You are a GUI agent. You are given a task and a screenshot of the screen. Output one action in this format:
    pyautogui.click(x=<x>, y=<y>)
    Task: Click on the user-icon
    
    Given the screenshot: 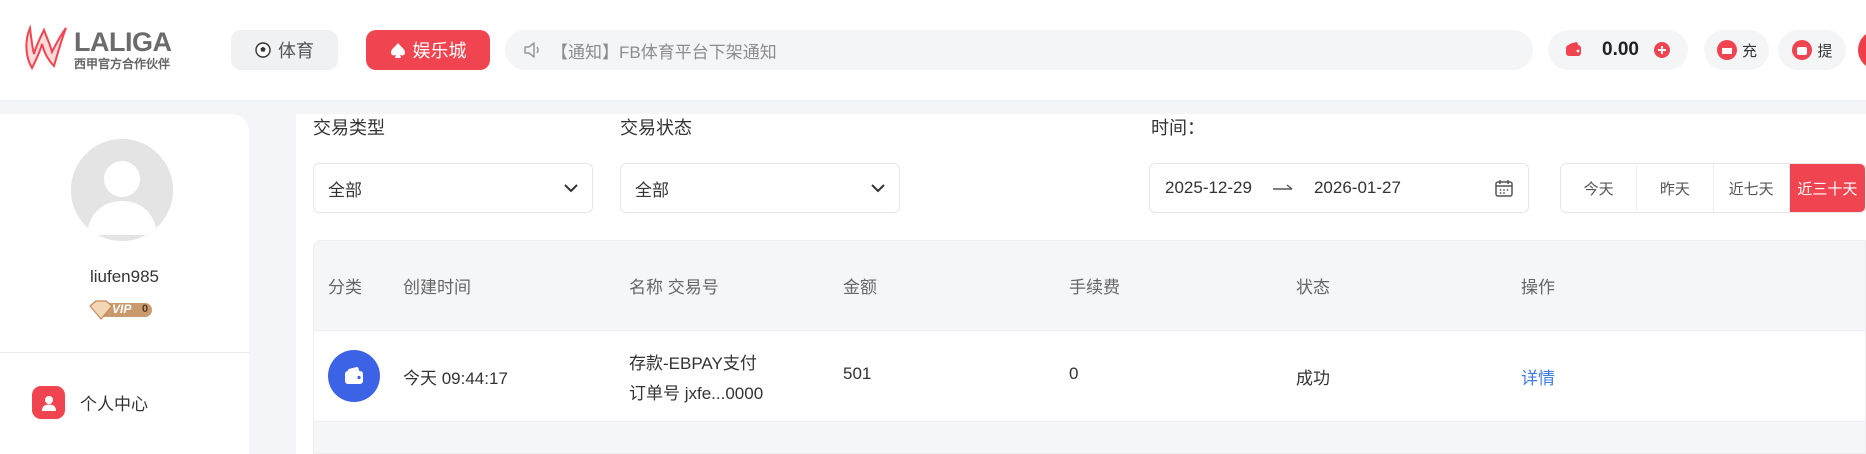 What is the action you would take?
    pyautogui.click(x=48, y=402)
    